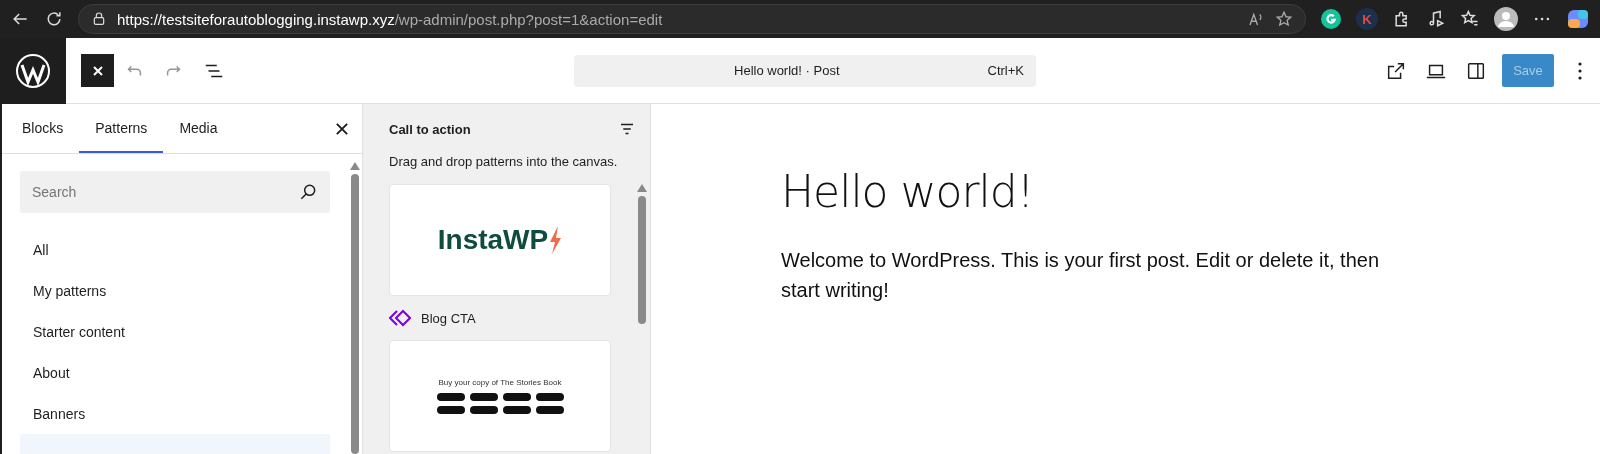  What do you see at coordinates (308, 192) in the screenshot?
I see `search-icon` at bounding box center [308, 192].